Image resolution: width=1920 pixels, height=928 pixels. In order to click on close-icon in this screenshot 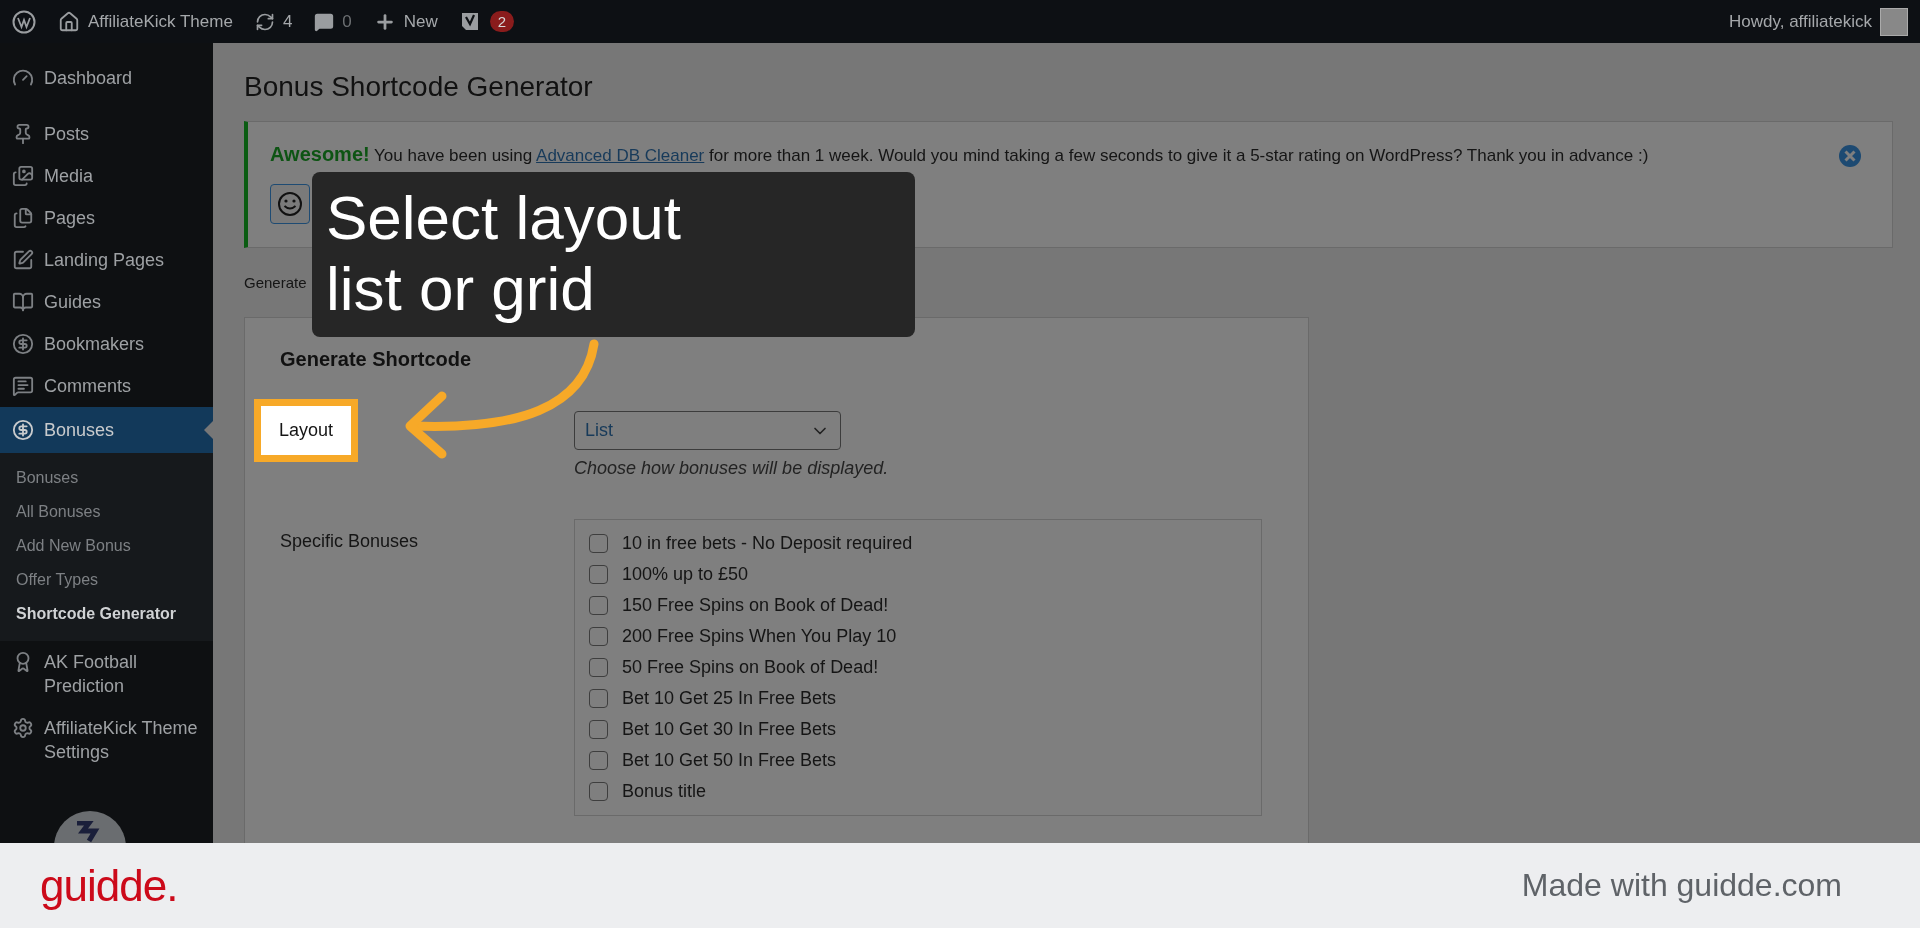, I will do `click(1850, 156)`.